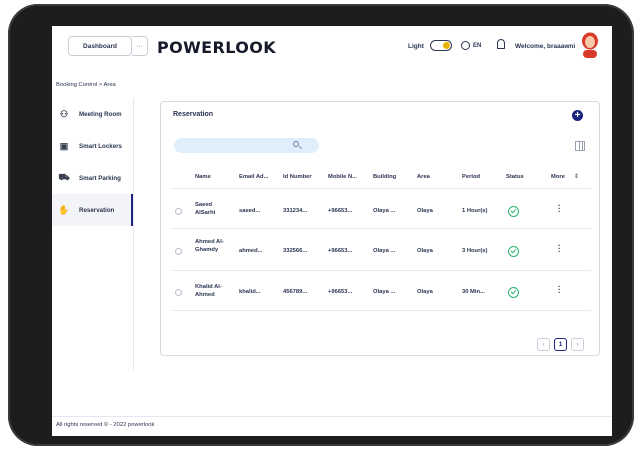  What do you see at coordinates (332, 416) in the screenshot?
I see `footer-divider` at bounding box center [332, 416].